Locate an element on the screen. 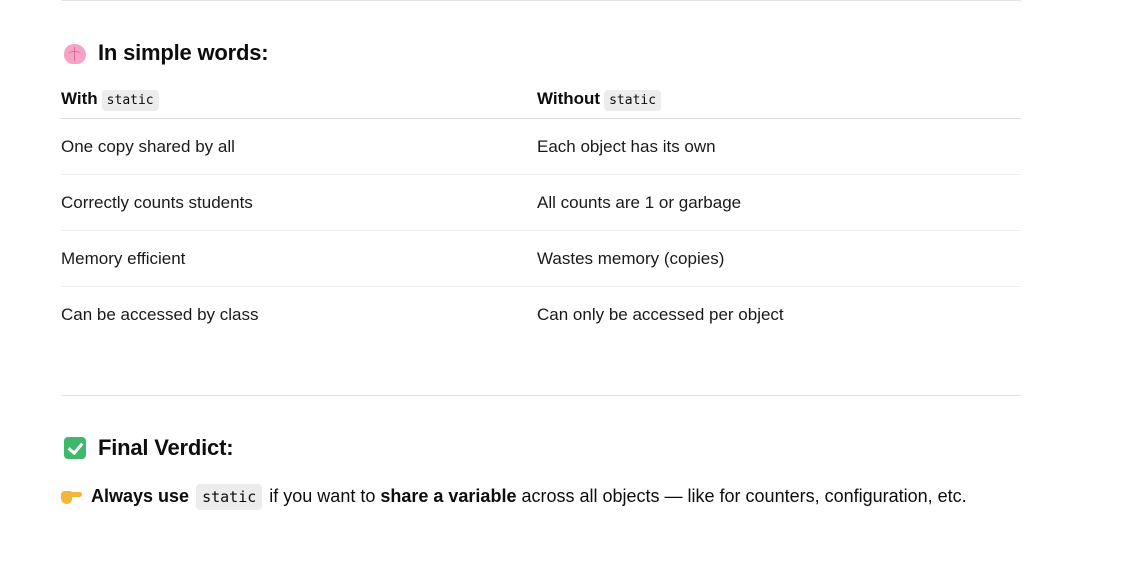 The height and width of the screenshot is (572, 1137). column-header-label: Without is located at coordinates (569, 98).